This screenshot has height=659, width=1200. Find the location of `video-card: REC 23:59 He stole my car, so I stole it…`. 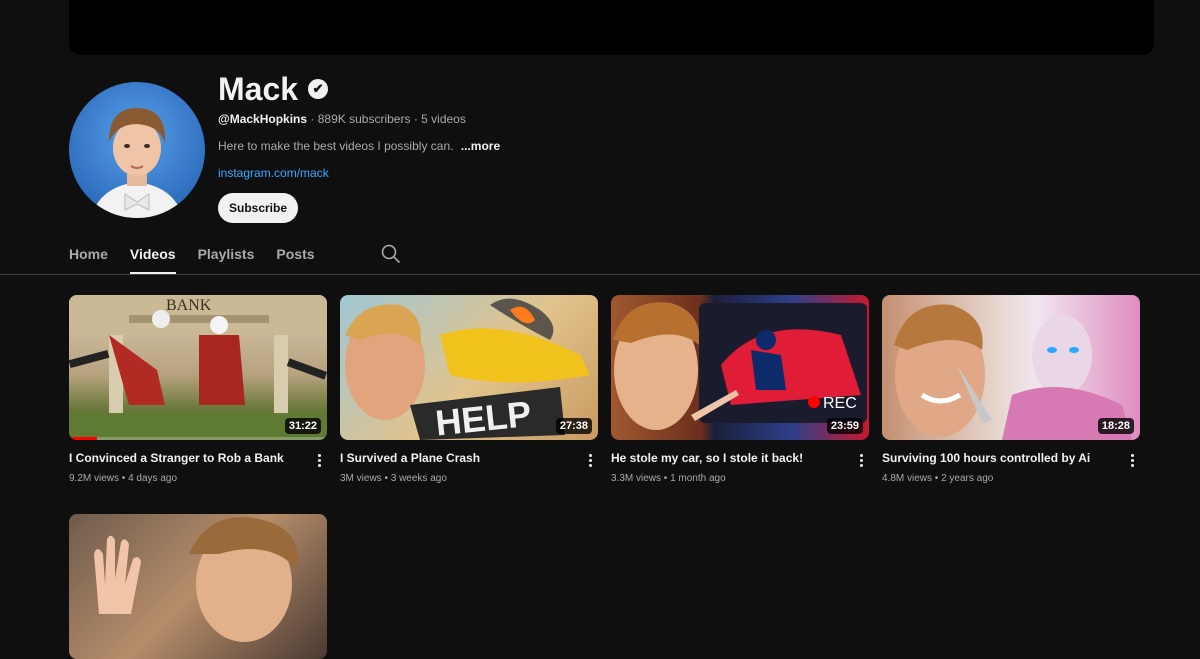

video-card: REC 23:59 He stole my car, so I stole it… is located at coordinates (740, 389).